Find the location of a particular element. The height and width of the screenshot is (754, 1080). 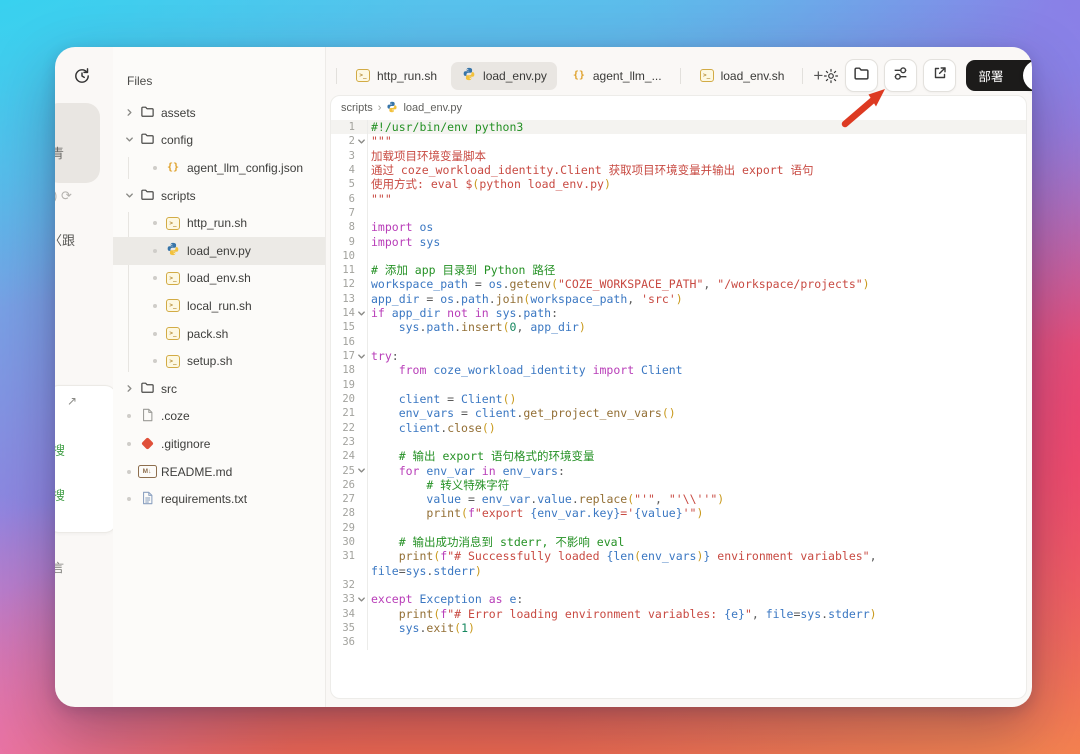

files-toggle-button is located at coordinates (862, 75).